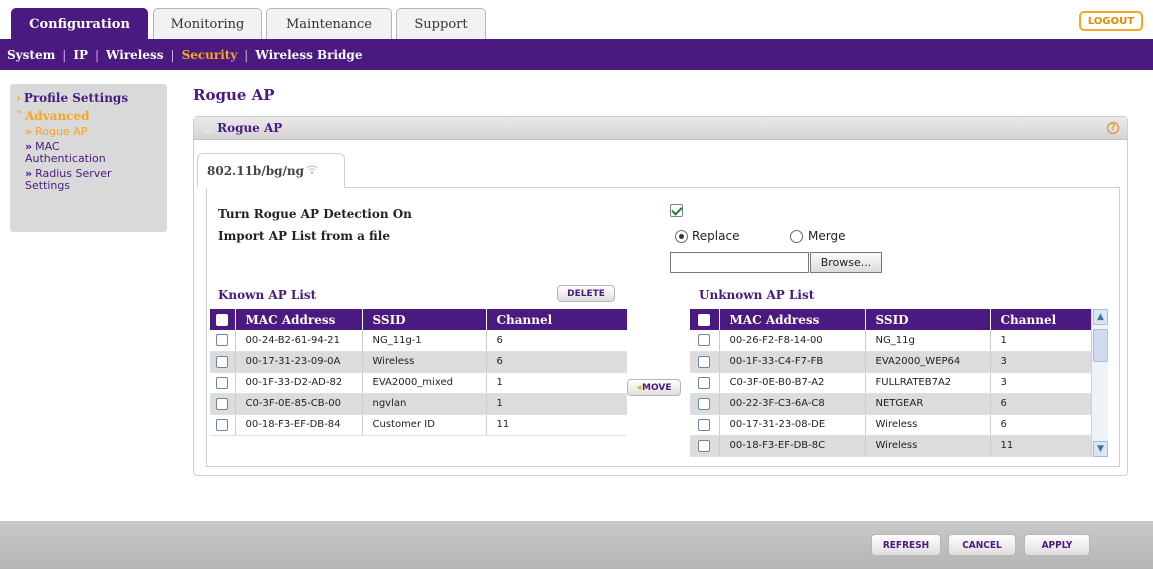  I want to click on select-all-known-checkbox-cell, so click(222, 319).